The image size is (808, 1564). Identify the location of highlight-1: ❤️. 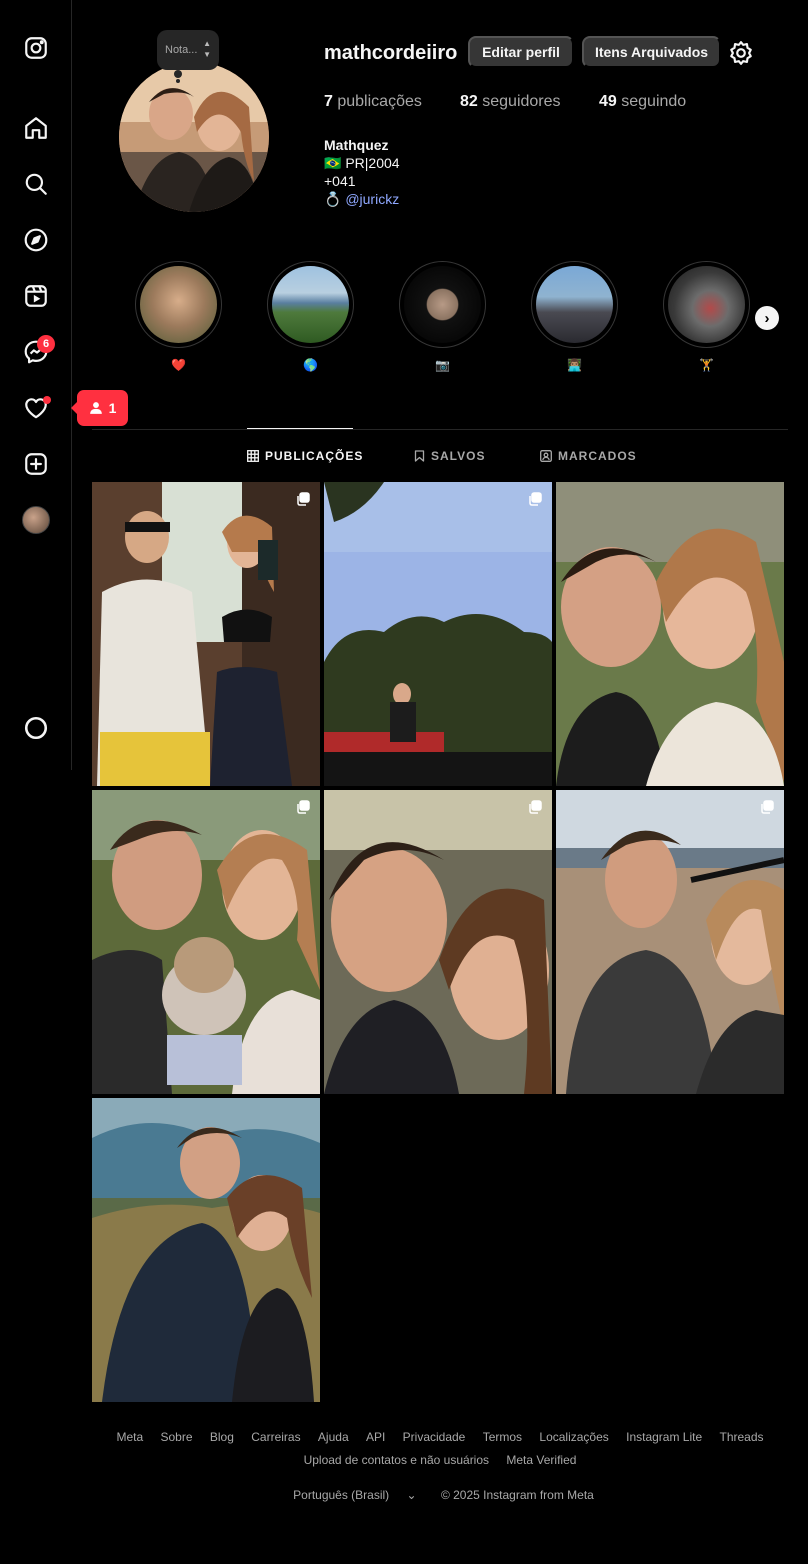
(178, 316).